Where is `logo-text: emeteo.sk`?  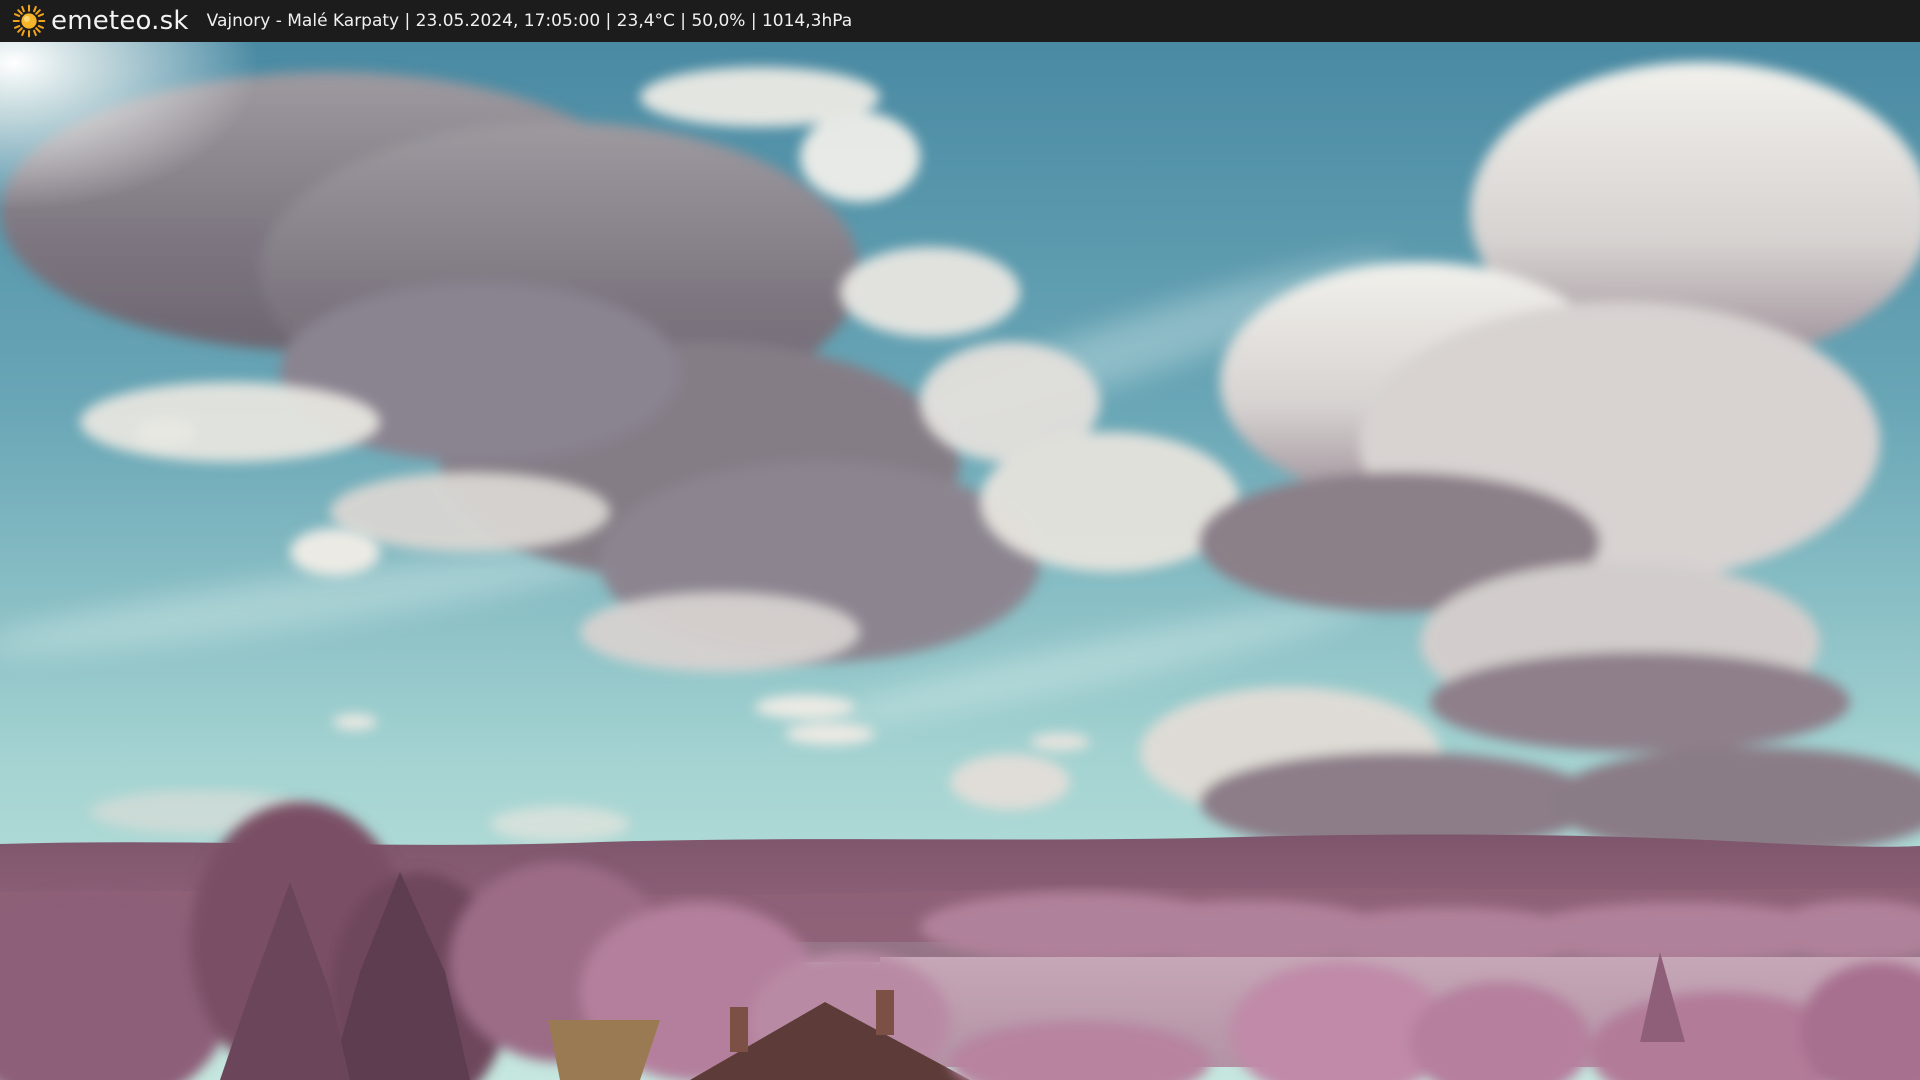 logo-text: emeteo.sk is located at coordinates (120, 21).